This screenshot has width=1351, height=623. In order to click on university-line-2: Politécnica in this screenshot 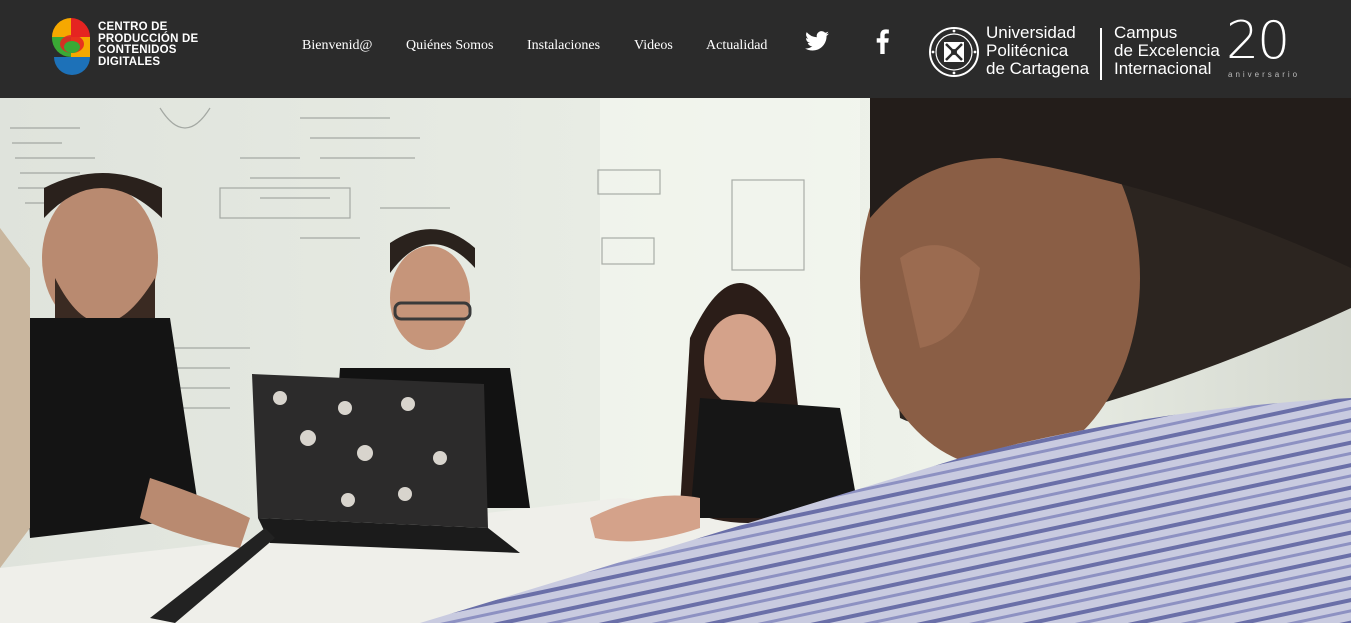, I will do `click(1027, 50)`.